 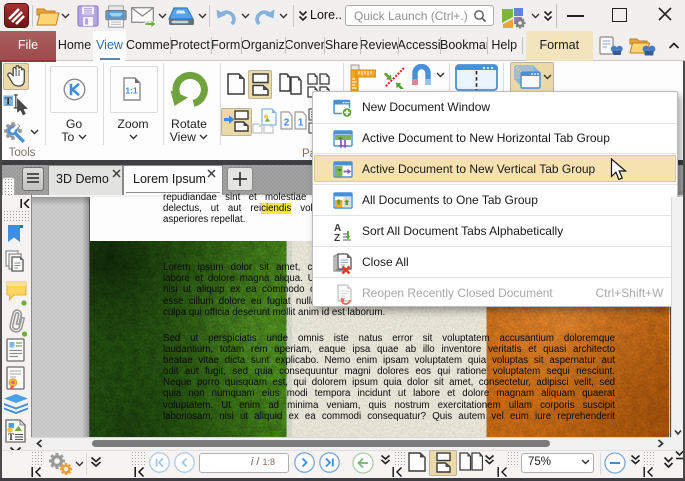 I want to click on svg-text: 1:1, so click(x=131, y=91).